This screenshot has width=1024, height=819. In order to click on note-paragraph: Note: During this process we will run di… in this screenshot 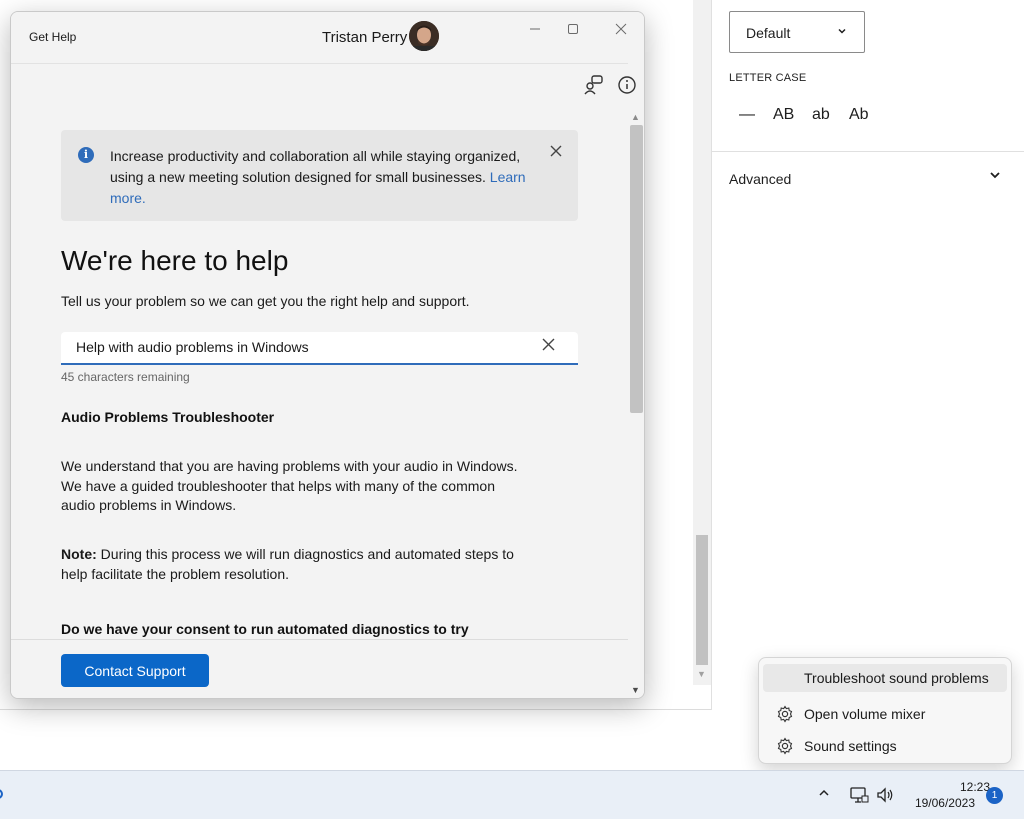, I will do `click(296, 564)`.